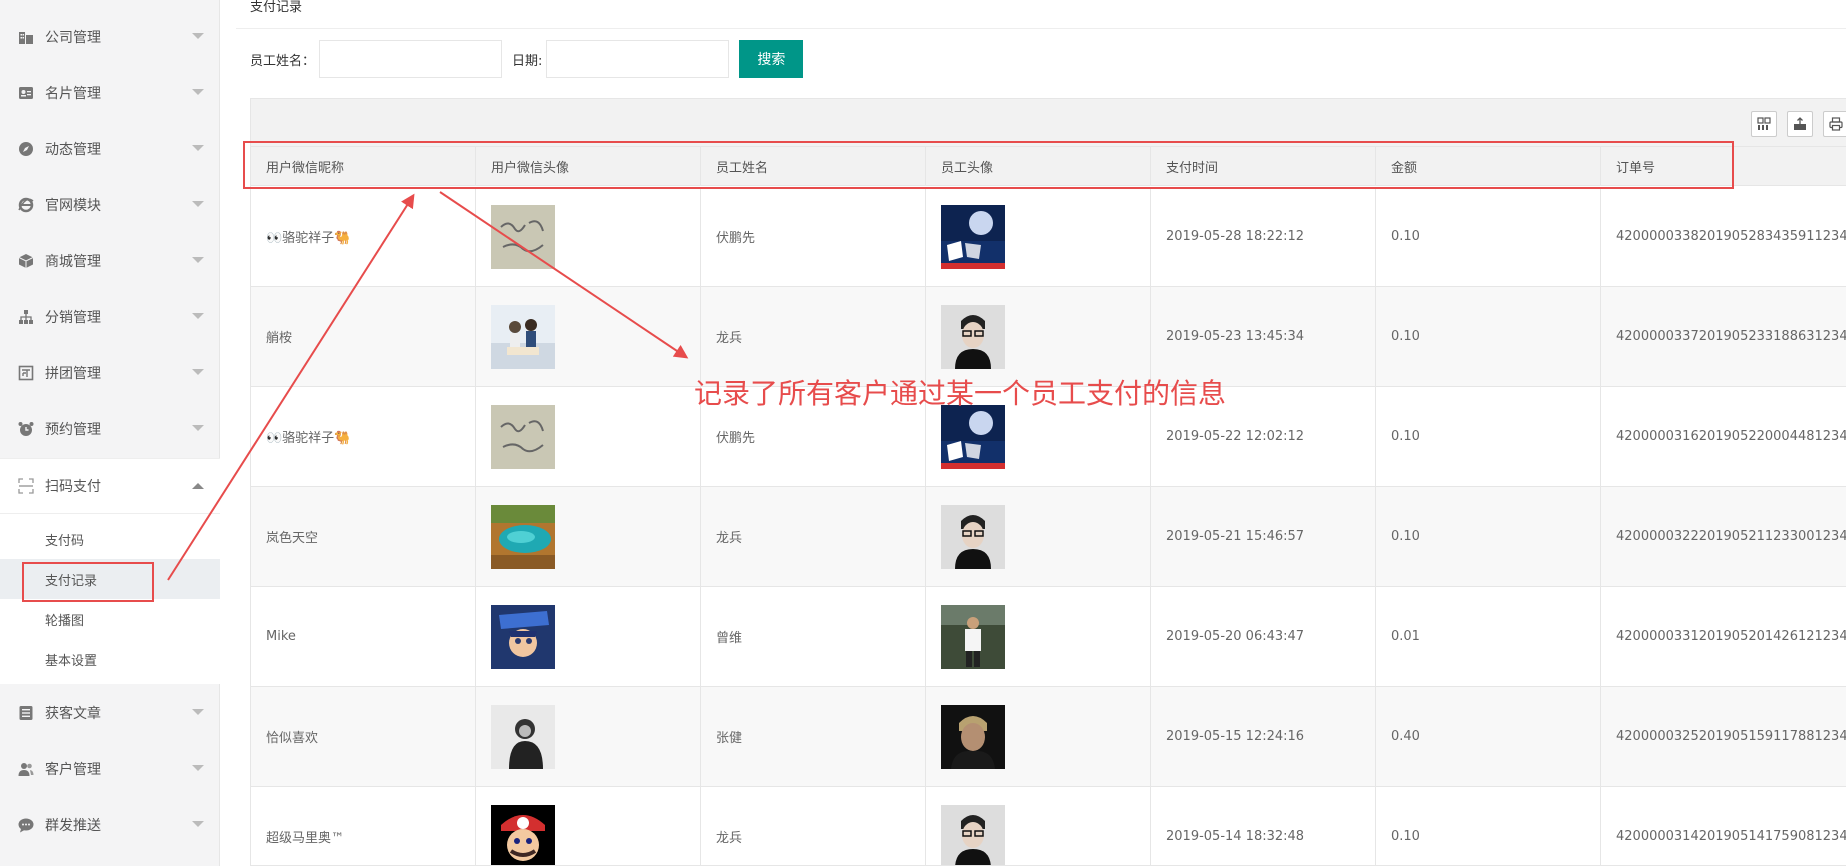  What do you see at coordinates (1263, 636) in the screenshot?
I see `pay-time-cell: 2019-05-20 06:43:47` at bounding box center [1263, 636].